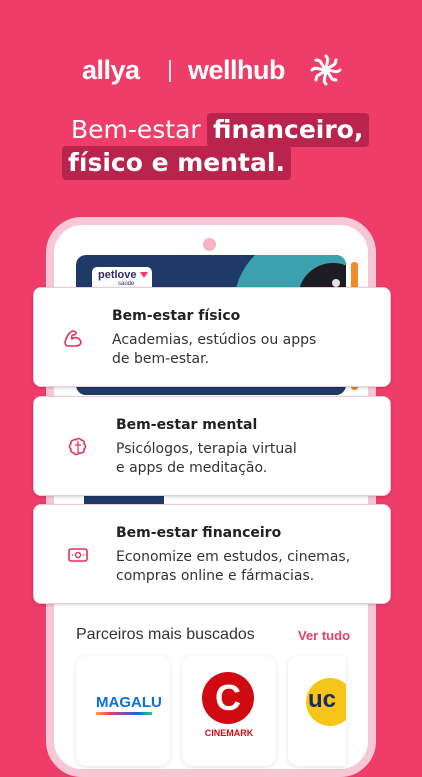 The height and width of the screenshot is (777, 422). I want to click on brand-header: allya wellhub, so click(211, 70).